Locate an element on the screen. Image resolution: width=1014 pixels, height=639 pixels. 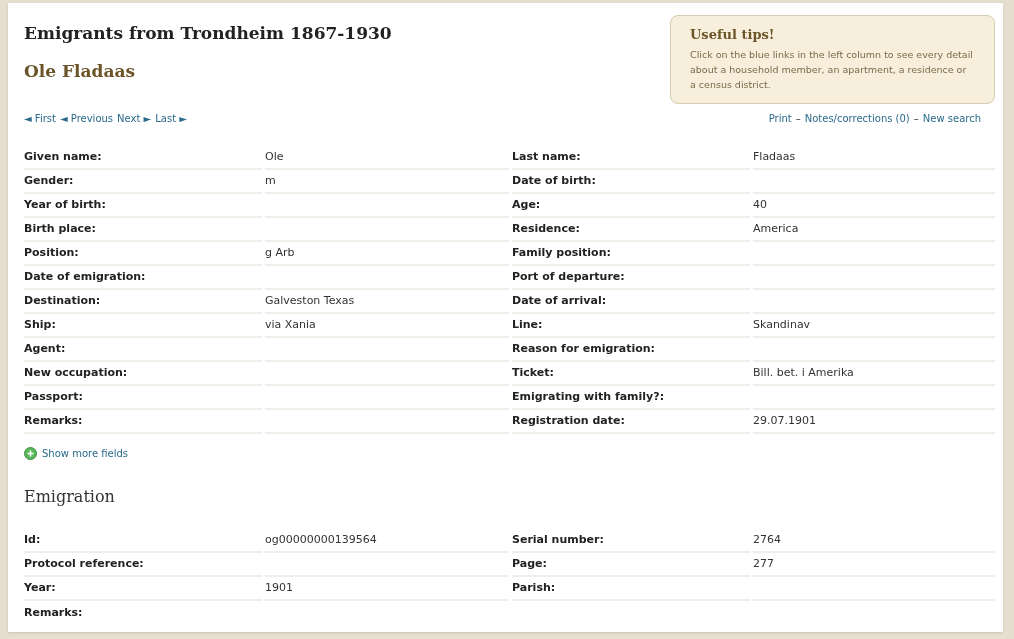
plus-circle-icon is located at coordinates (30, 453).